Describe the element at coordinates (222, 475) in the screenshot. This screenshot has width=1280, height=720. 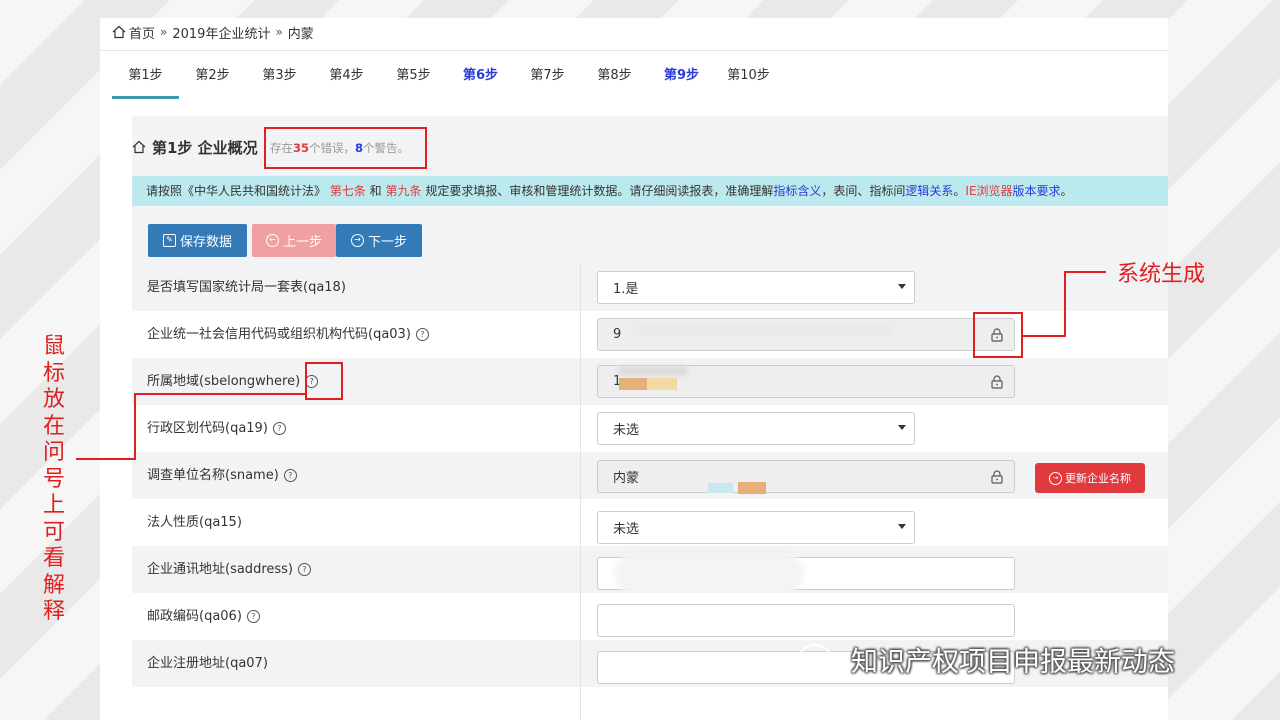
I see `field-label: 调查单位名称(sname)?` at that location.